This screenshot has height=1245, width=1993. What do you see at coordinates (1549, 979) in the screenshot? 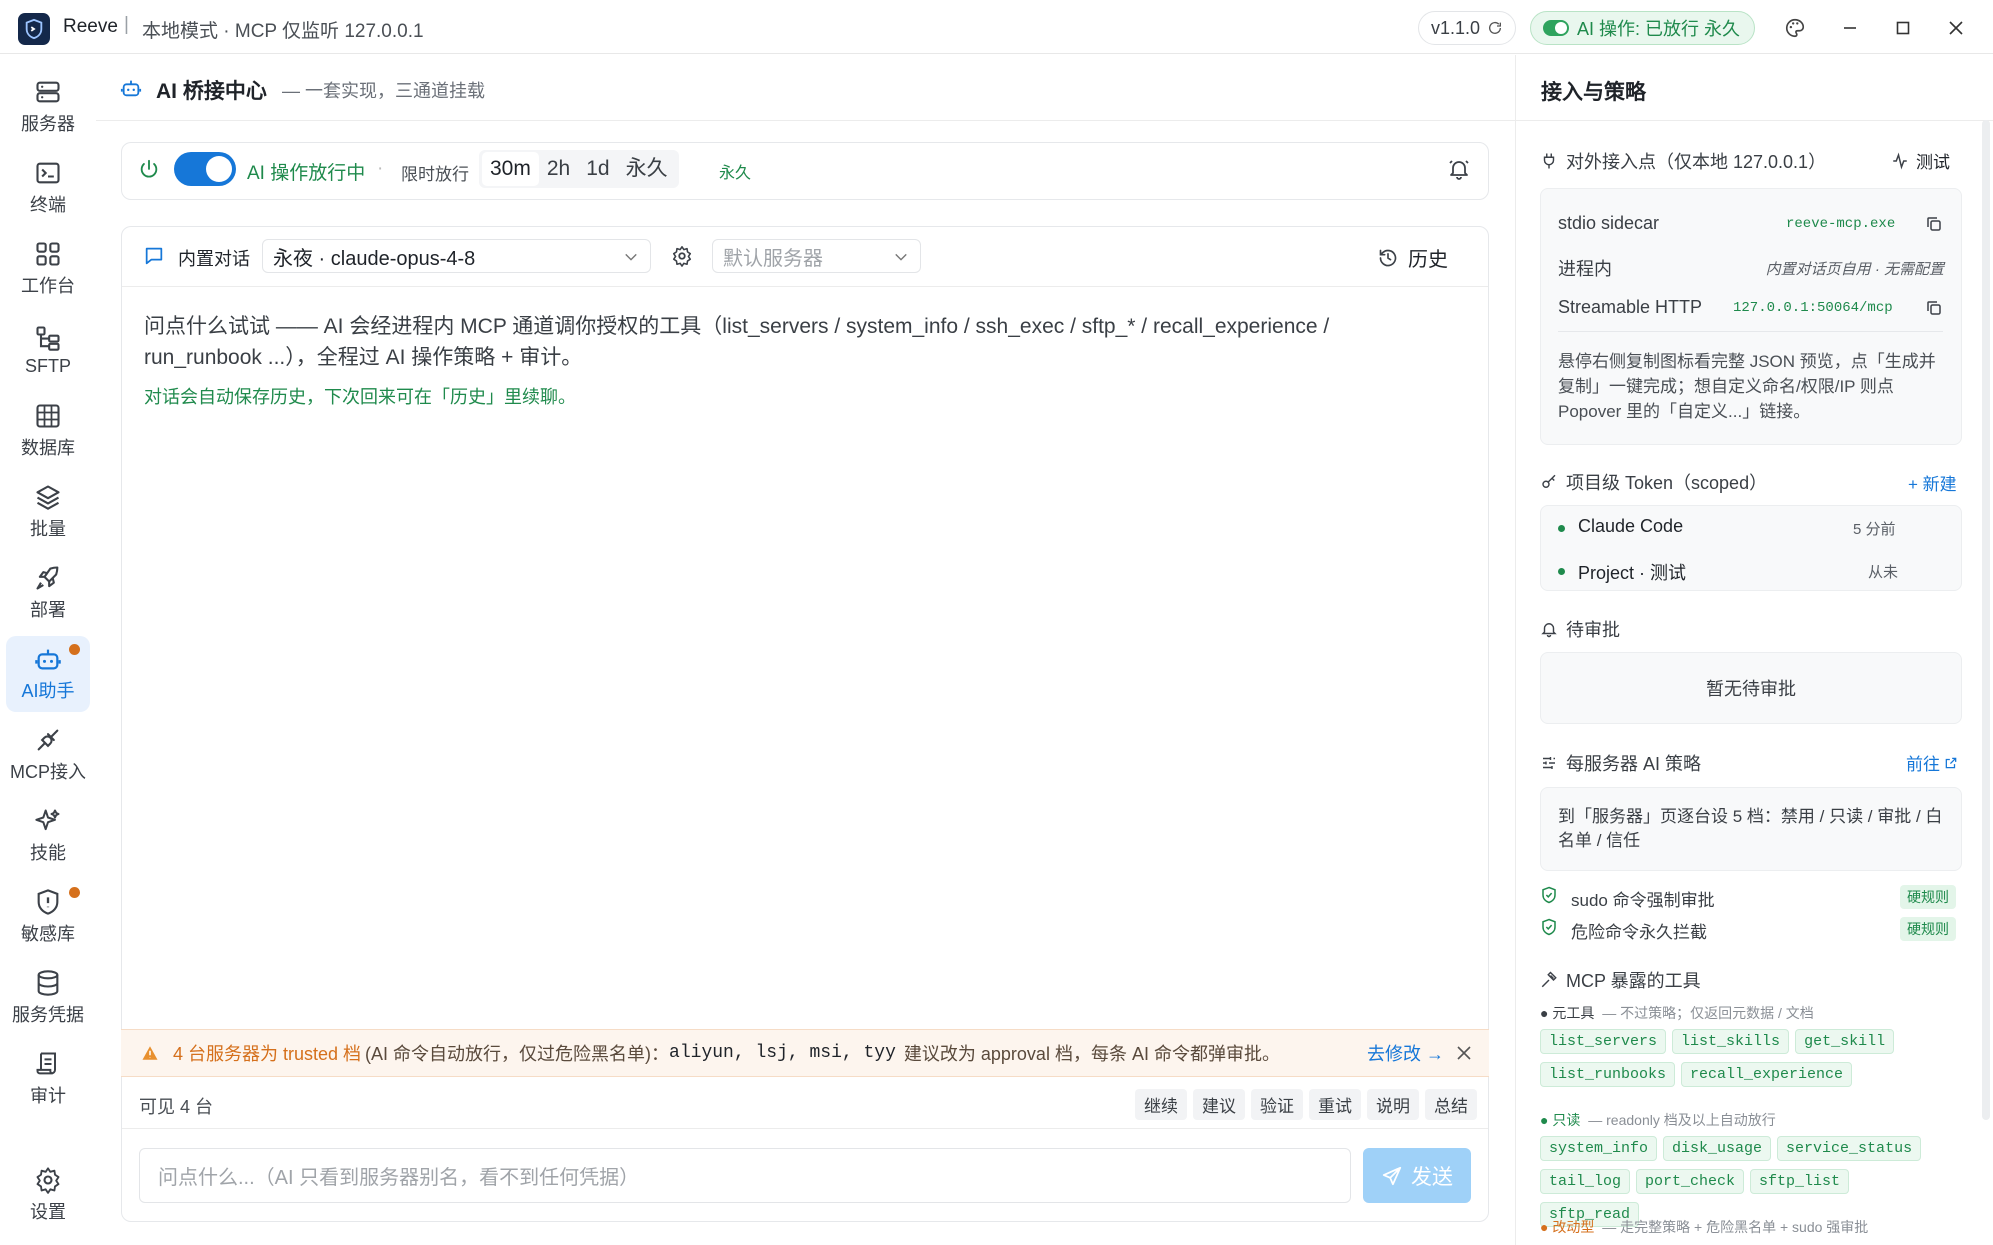
I see `hammer-icon` at bounding box center [1549, 979].